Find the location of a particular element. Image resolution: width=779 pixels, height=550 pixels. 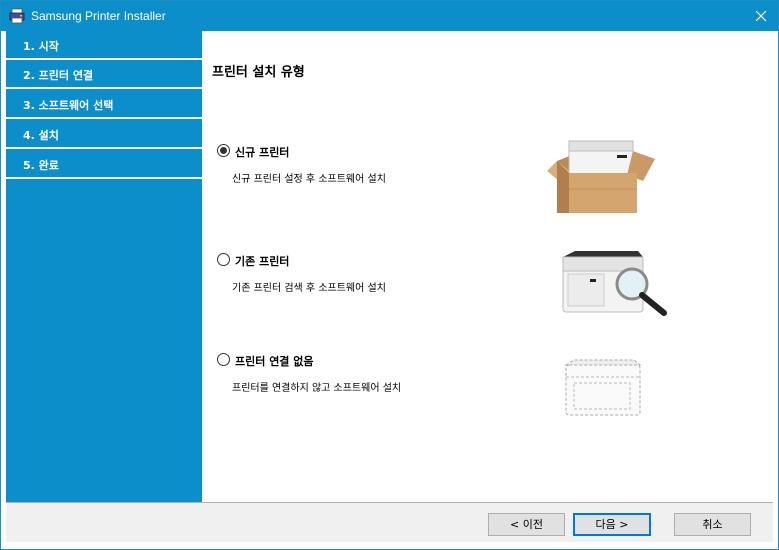

printer-in-box-icon is located at coordinates (601, 176).